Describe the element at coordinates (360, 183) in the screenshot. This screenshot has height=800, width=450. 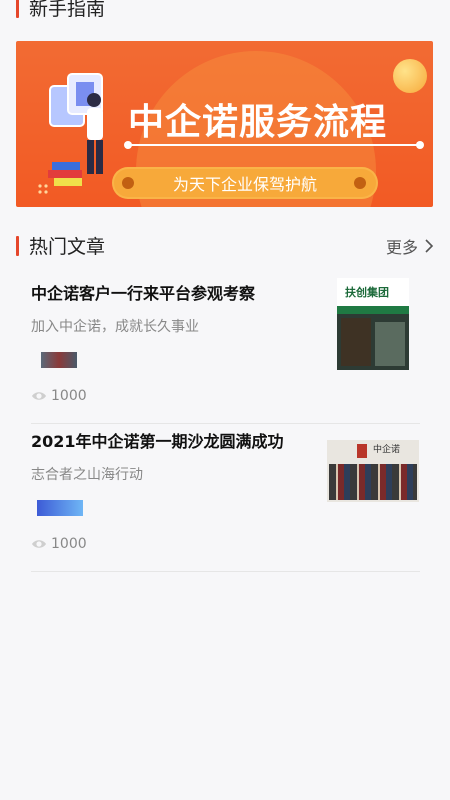
I see `banner-pill-dot-right` at that location.